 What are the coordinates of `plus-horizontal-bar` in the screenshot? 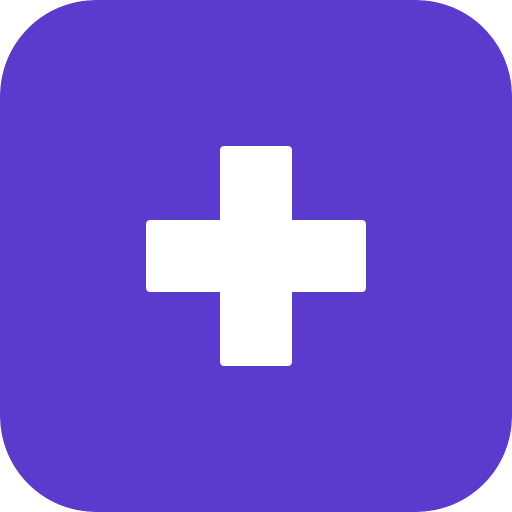 It's located at (256, 256).